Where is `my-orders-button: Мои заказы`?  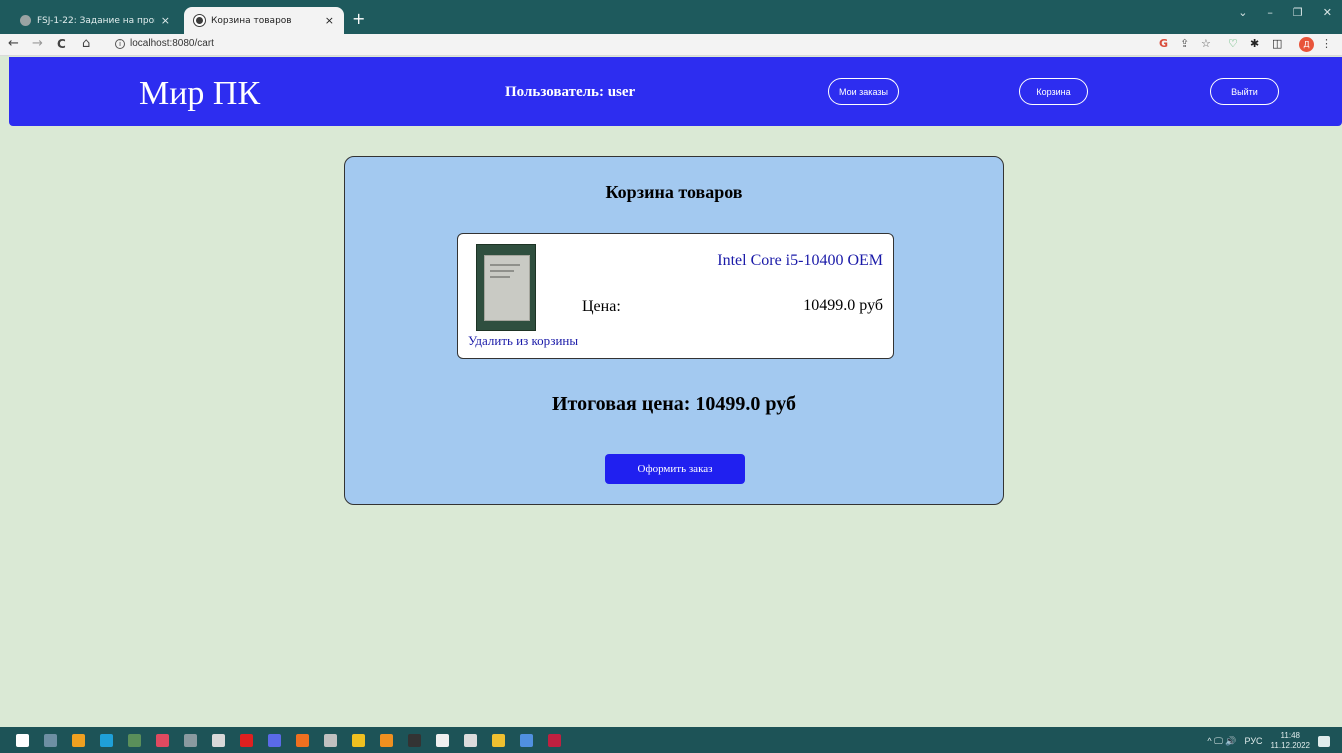
my-orders-button: Мои заказы is located at coordinates (863, 91).